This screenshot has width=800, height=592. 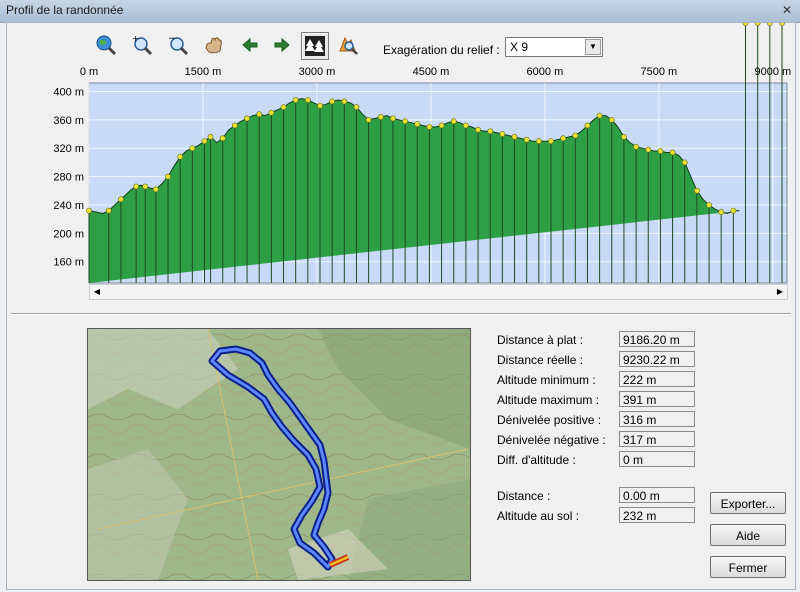 I want to click on stat-value: 9186.20 m, so click(x=657, y=339).